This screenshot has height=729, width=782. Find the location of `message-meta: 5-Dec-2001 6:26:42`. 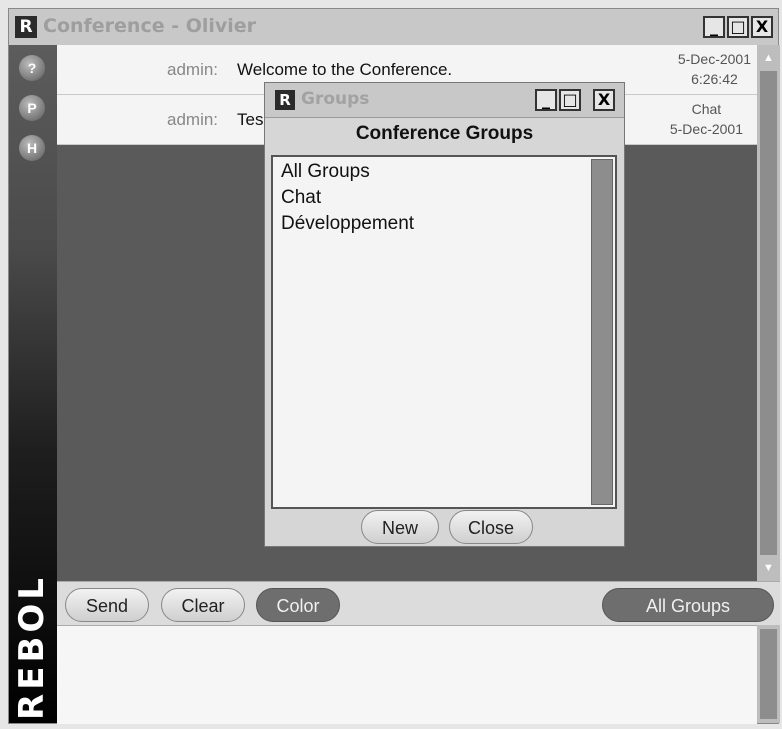

message-meta: 5-Dec-2001 6:26:42 is located at coordinates (714, 69).